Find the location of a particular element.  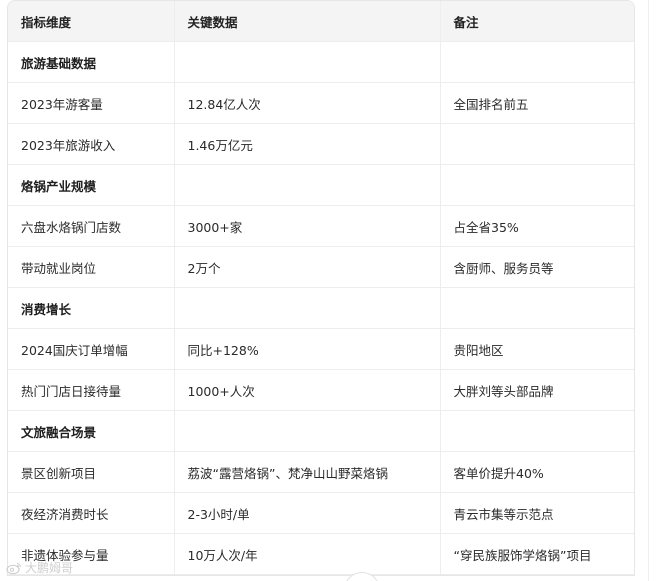

table-cell: 2023年游客量 is located at coordinates (91, 103).